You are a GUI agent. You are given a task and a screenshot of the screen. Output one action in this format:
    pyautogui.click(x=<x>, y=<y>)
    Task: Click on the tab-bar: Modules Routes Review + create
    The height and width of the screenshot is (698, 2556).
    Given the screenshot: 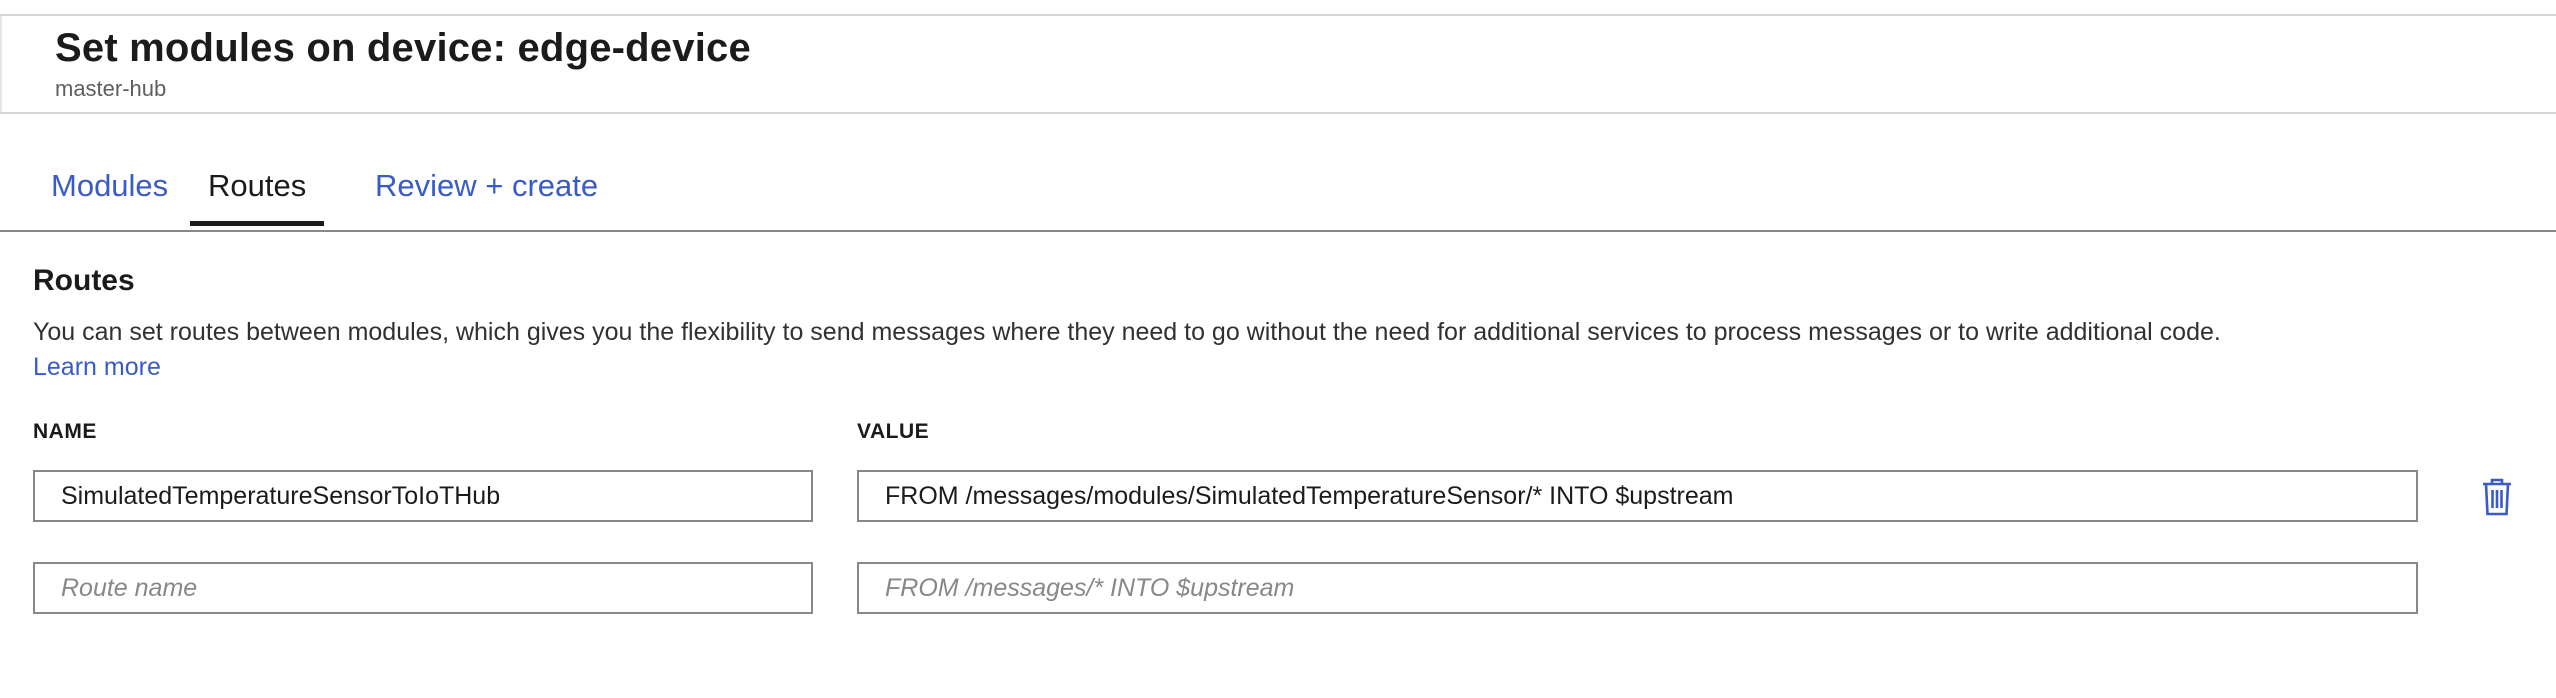 What is the action you would take?
    pyautogui.click(x=1278, y=191)
    